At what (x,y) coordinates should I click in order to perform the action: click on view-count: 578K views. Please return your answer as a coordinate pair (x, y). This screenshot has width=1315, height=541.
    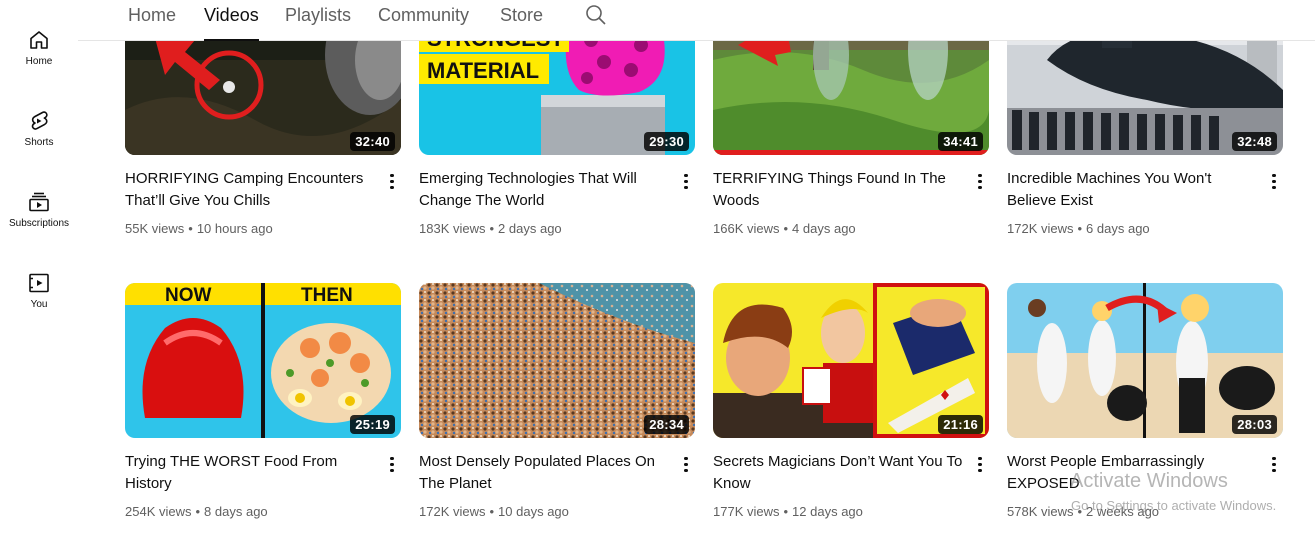
    Looking at the image, I should click on (1040, 511).